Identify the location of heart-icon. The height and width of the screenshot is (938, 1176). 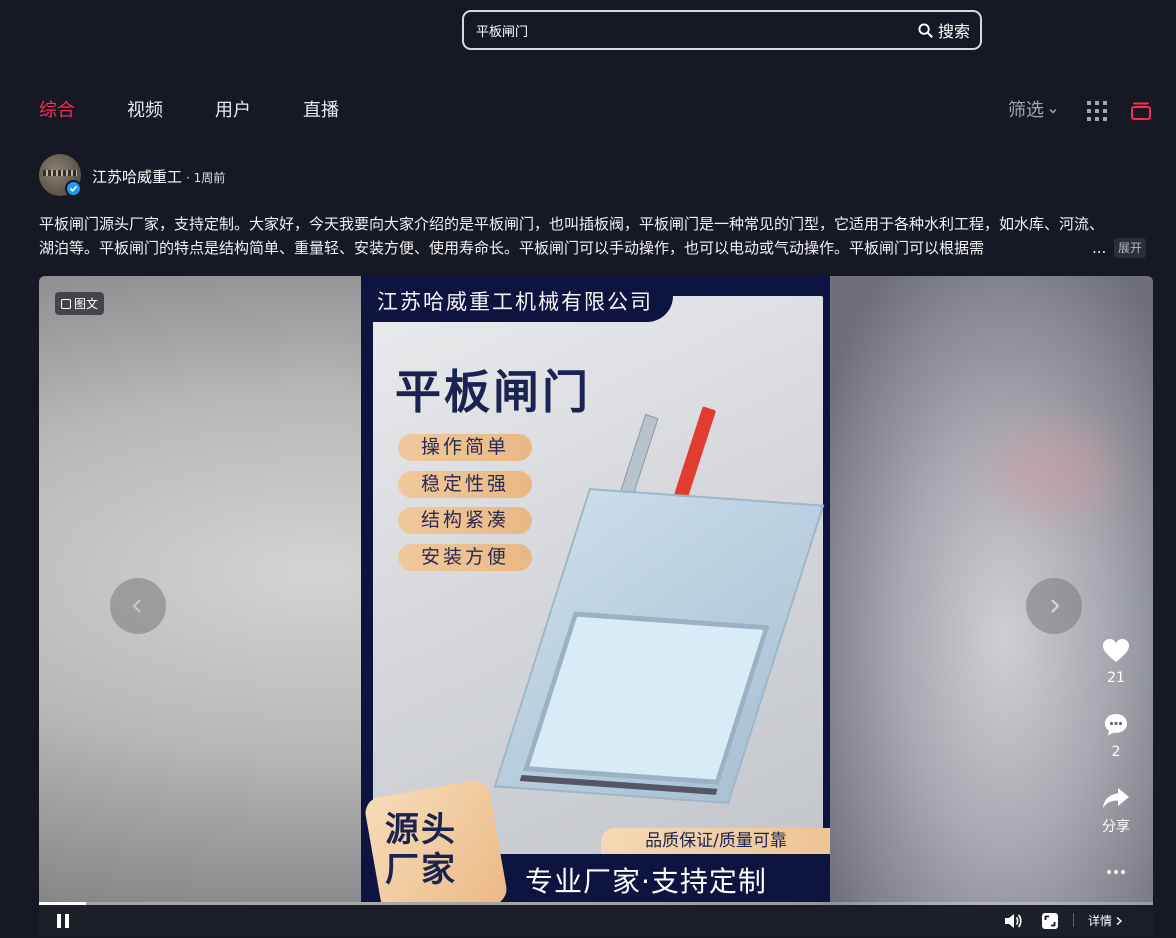
(1116, 650).